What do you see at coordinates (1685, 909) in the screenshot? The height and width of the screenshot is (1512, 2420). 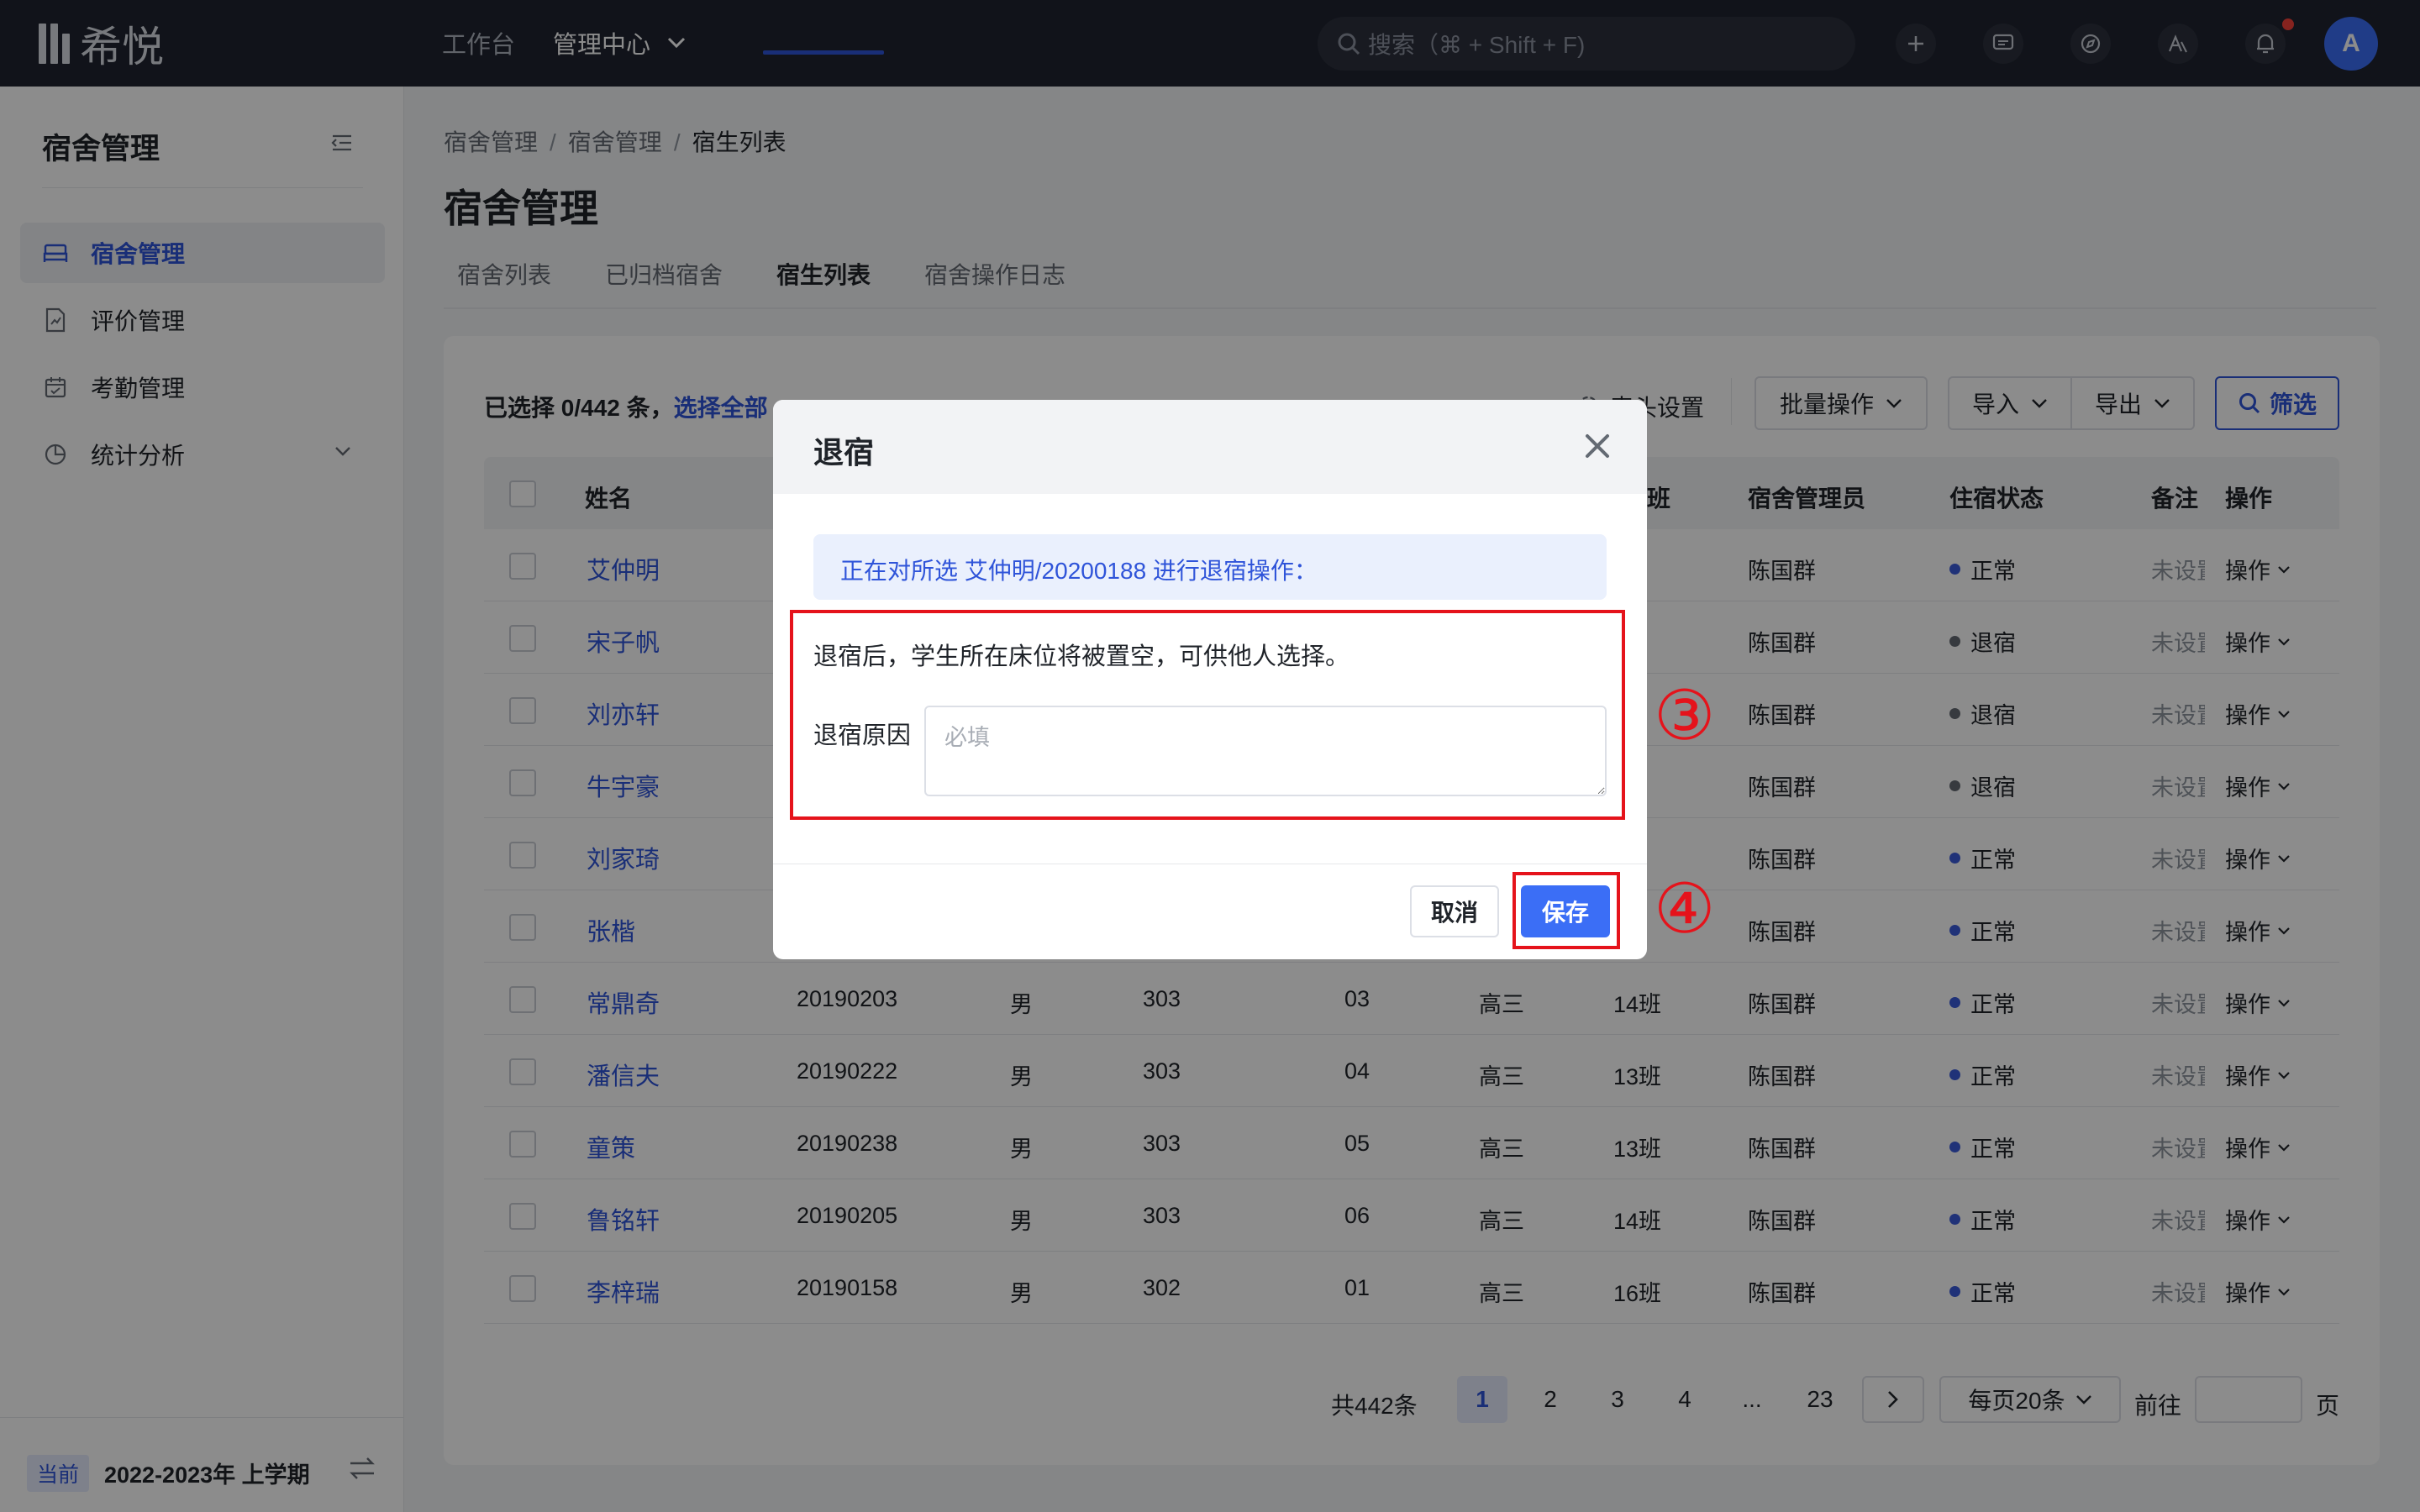 I see `annotation-marker-4: ④` at bounding box center [1685, 909].